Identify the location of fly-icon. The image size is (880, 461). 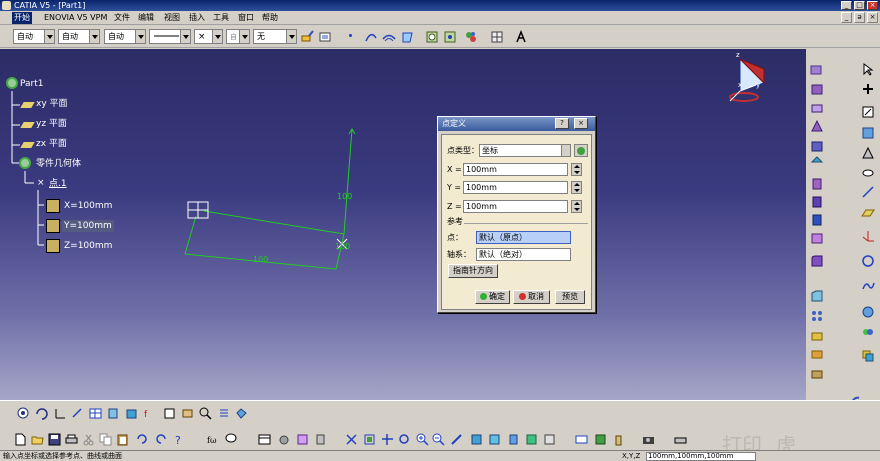
(868, 89).